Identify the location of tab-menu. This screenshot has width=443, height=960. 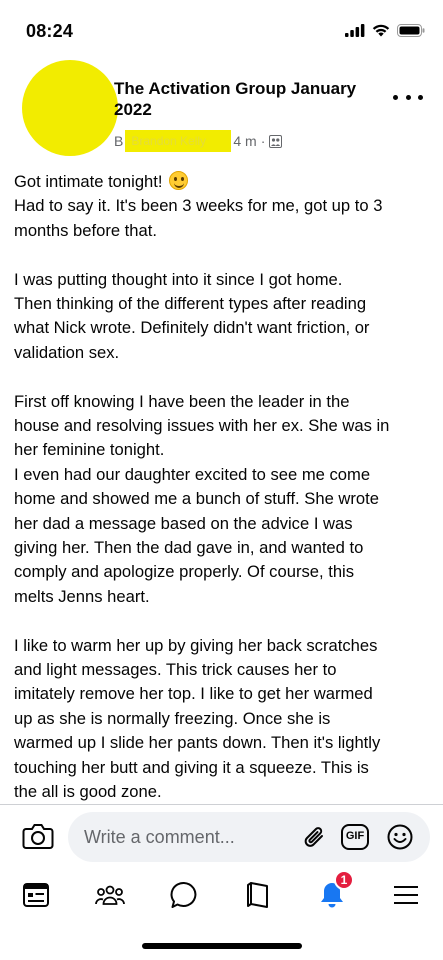
(406, 895).